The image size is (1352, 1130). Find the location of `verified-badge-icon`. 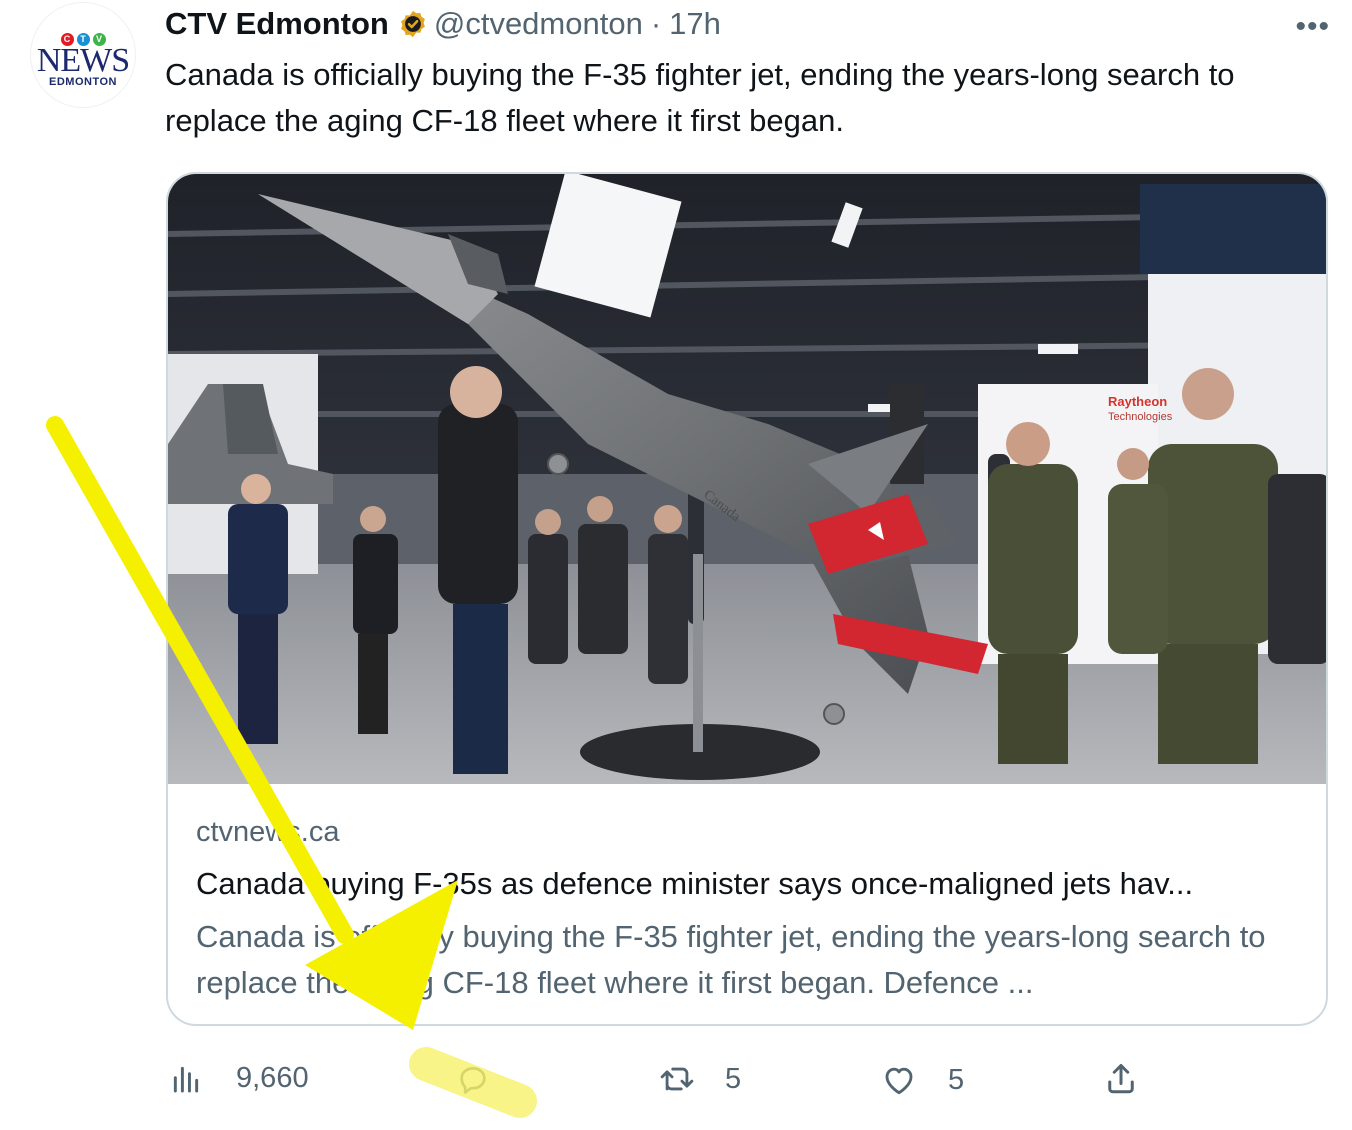

verified-badge-icon is located at coordinates (412, 24).